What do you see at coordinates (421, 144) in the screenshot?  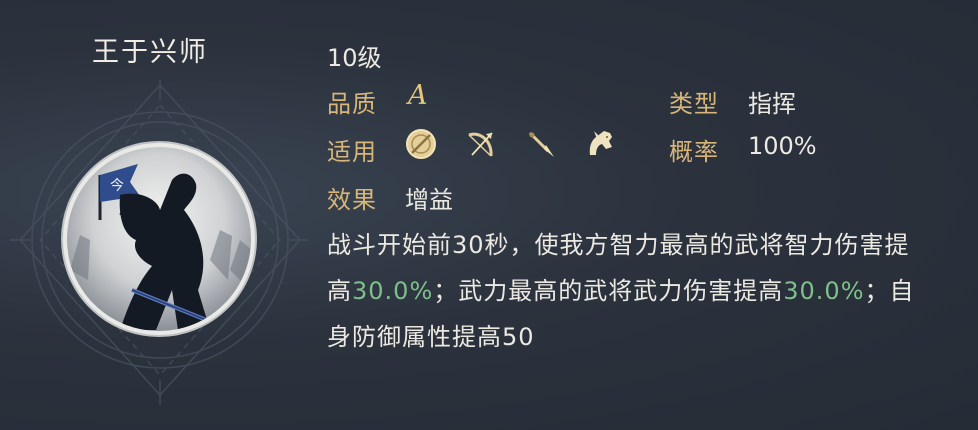 I see `shield-icon` at bounding box center [421, 144].